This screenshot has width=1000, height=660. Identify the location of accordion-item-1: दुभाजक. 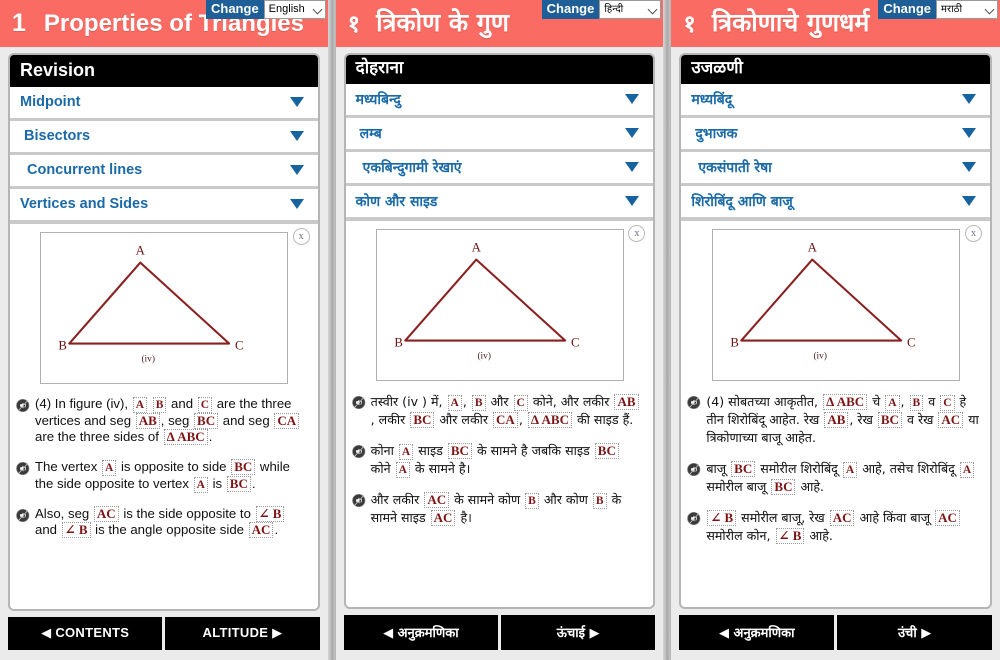
(835, 133).